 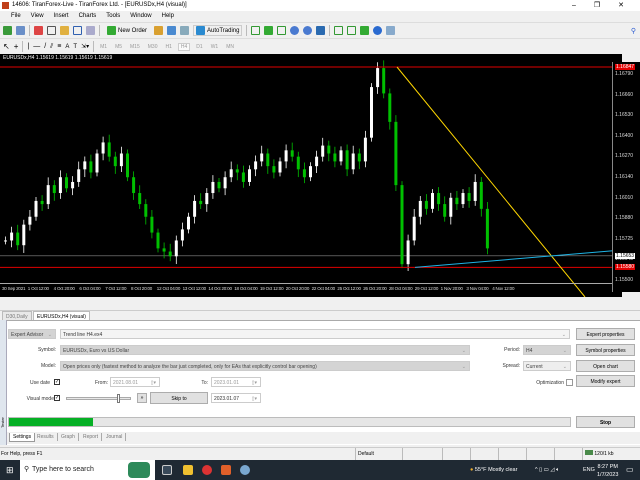 What do you see at coordinates (547, 350) in the screenshot?
I see `period-select: H4 ⌄` at bounding box center [547, 350].